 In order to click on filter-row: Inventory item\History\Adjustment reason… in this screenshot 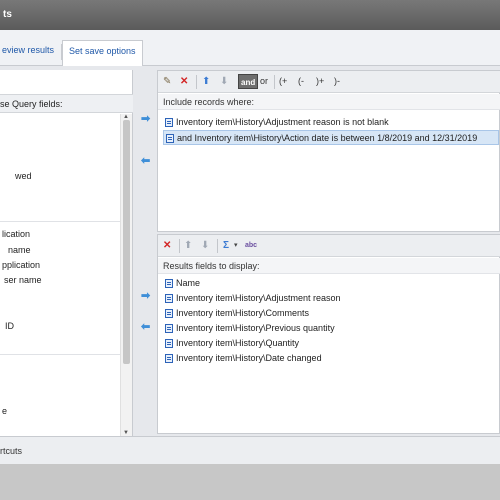, I will do `click(331, 122)`.